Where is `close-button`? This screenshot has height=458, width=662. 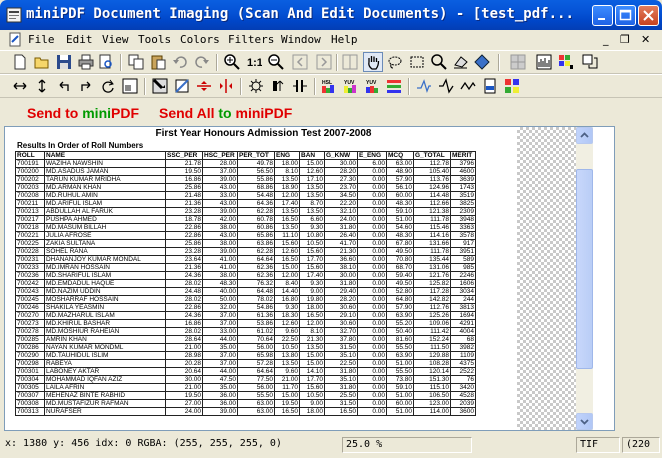
close-button is located at coordinates (648, 15).